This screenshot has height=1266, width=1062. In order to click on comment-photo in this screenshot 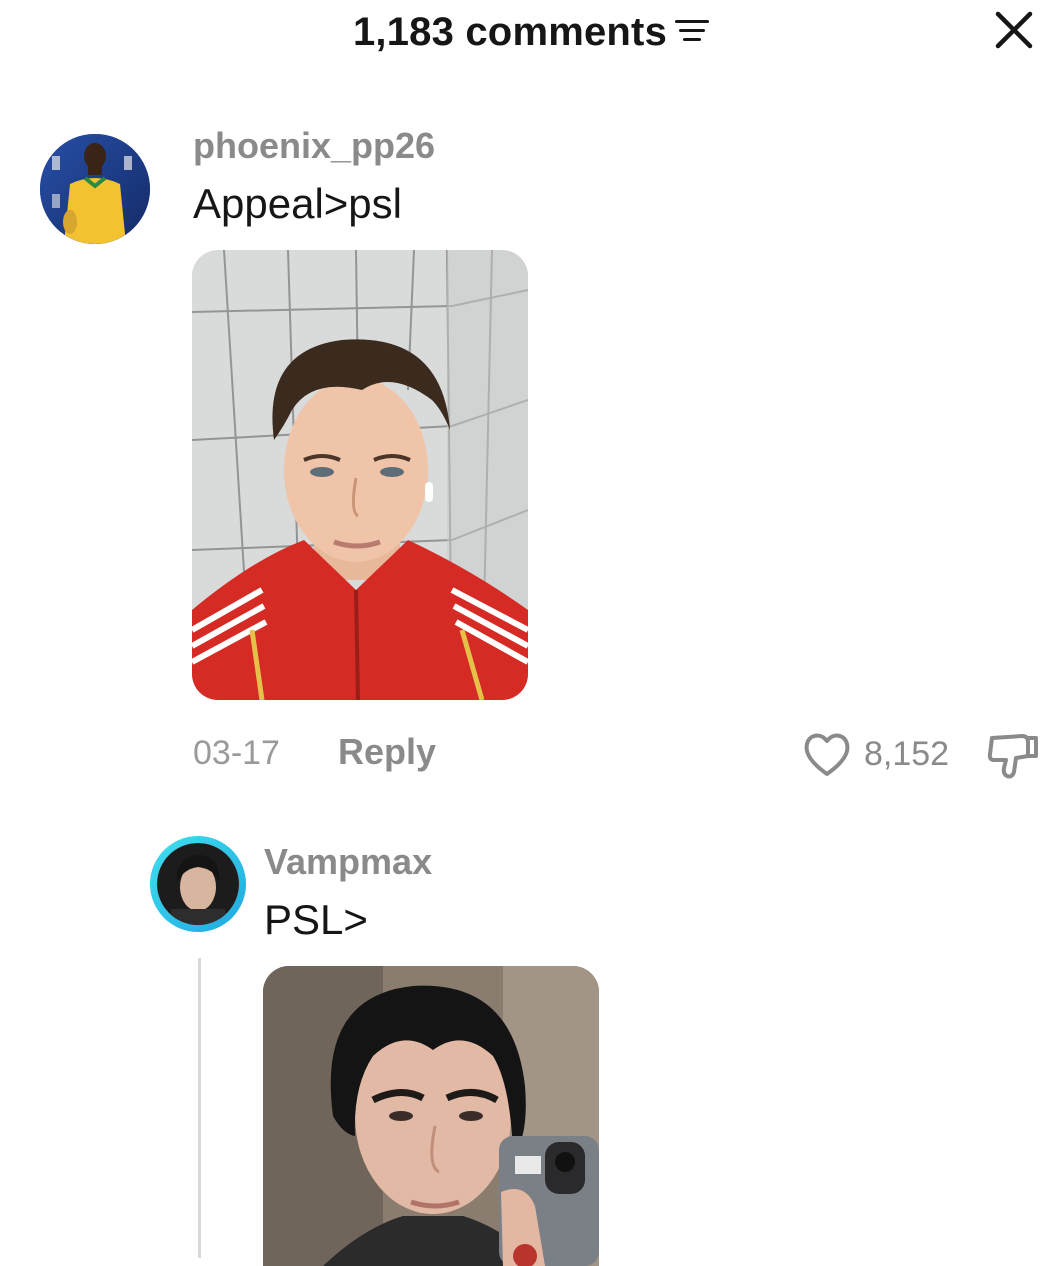, I will do `click(360, 475)`.